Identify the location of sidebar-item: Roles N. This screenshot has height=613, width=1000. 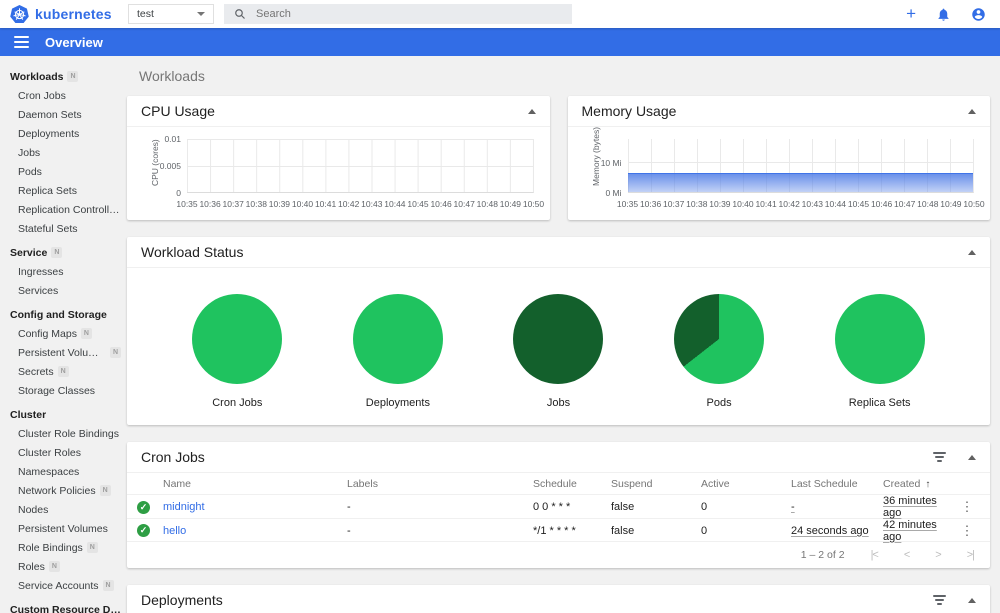
(65, 566).